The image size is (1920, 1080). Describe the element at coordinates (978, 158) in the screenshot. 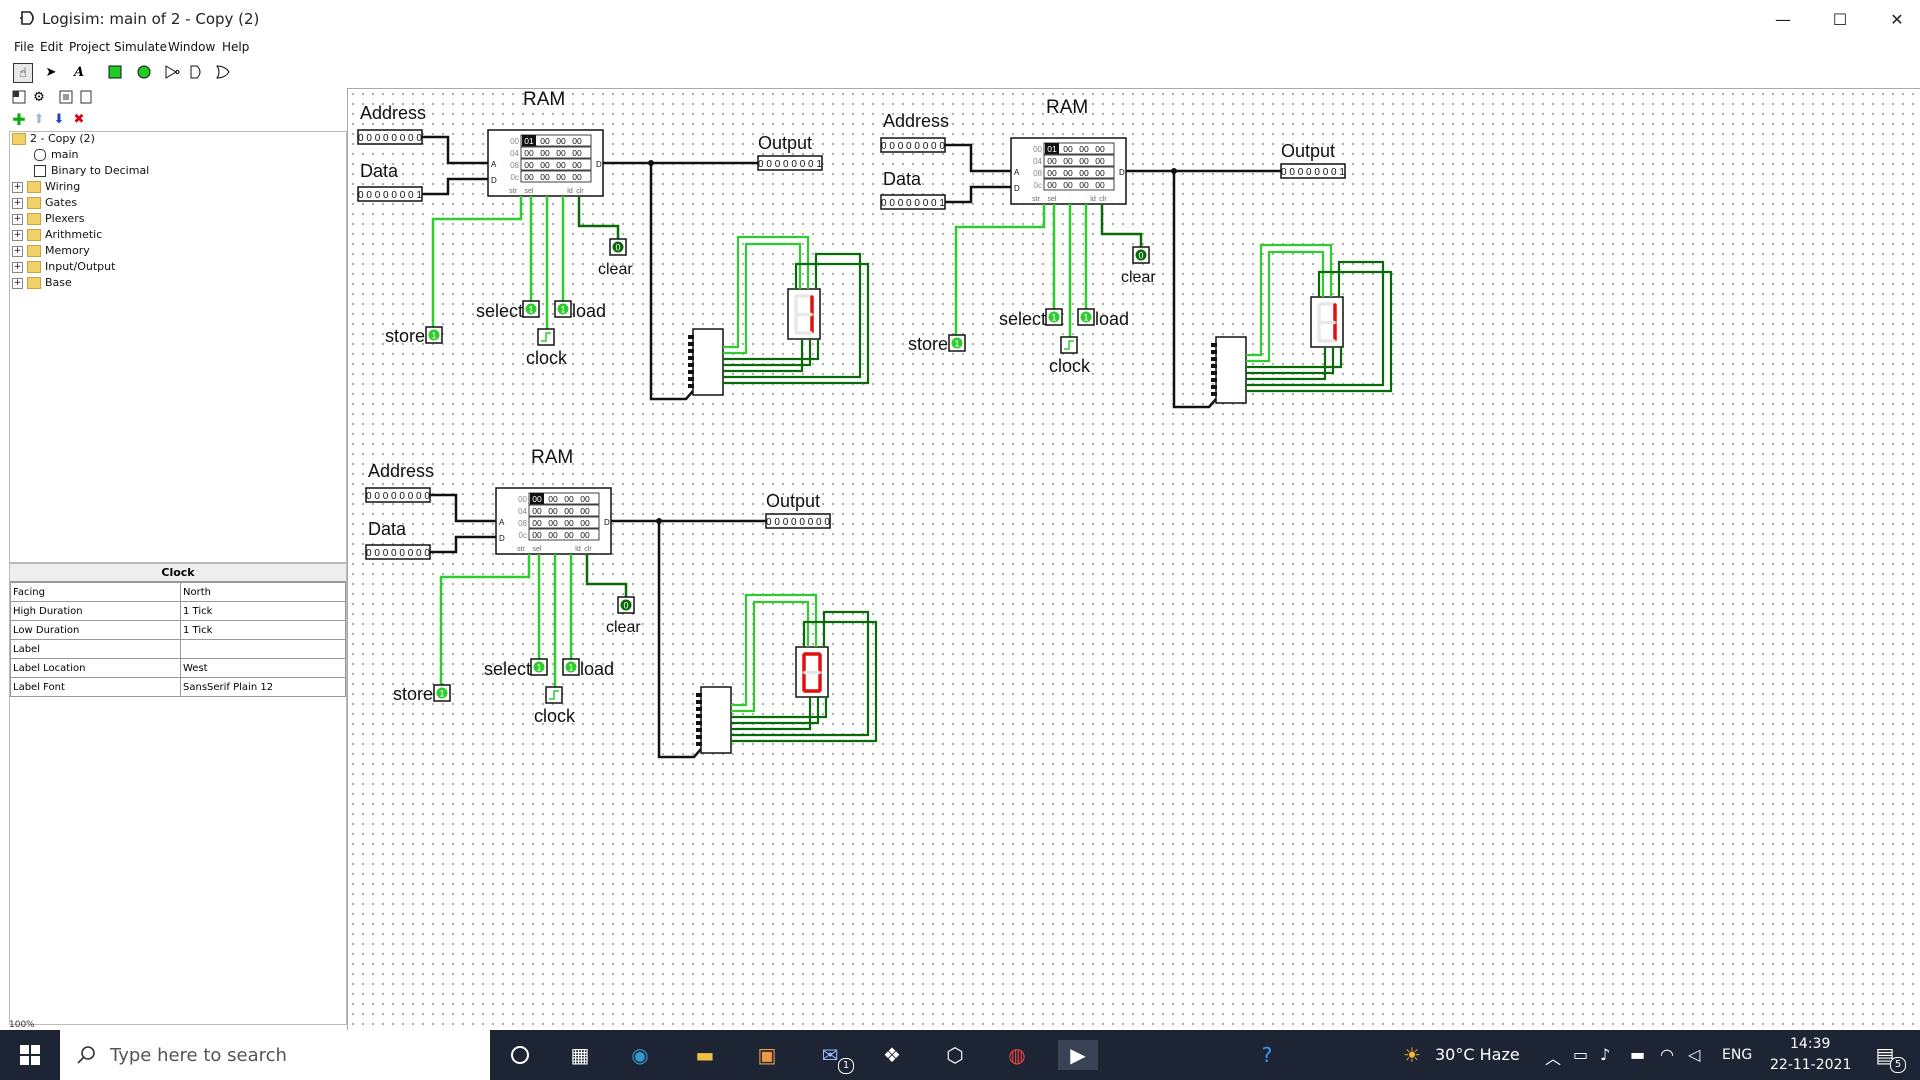

I see `circuit-2-address-wire` at that location.